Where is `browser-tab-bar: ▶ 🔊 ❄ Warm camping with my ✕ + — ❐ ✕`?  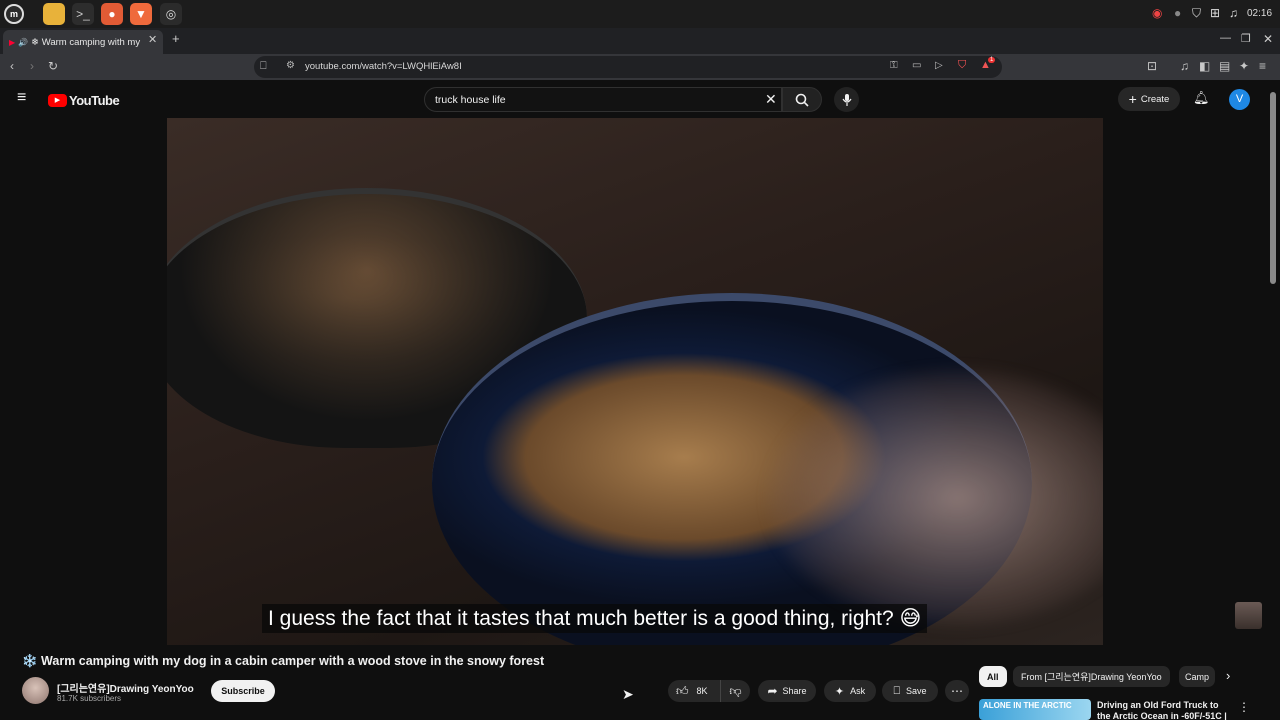 browser-tab-bar: ▶ 🔊 ❄ Warm camping with my ✕ + — ❐ ✕ is located at coordinates (640, 41).